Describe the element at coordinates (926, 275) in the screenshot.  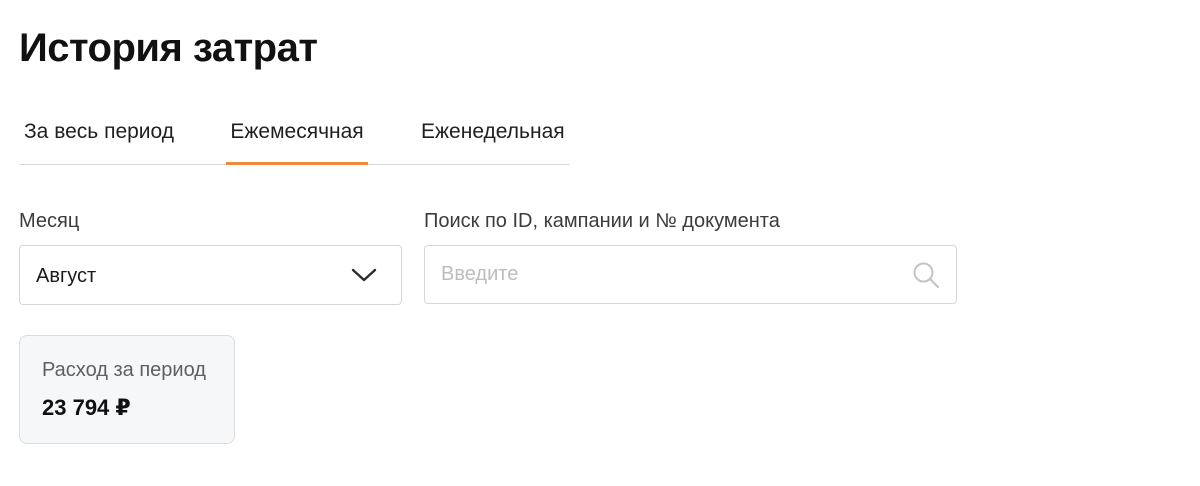
I see `search-icon` at that location.